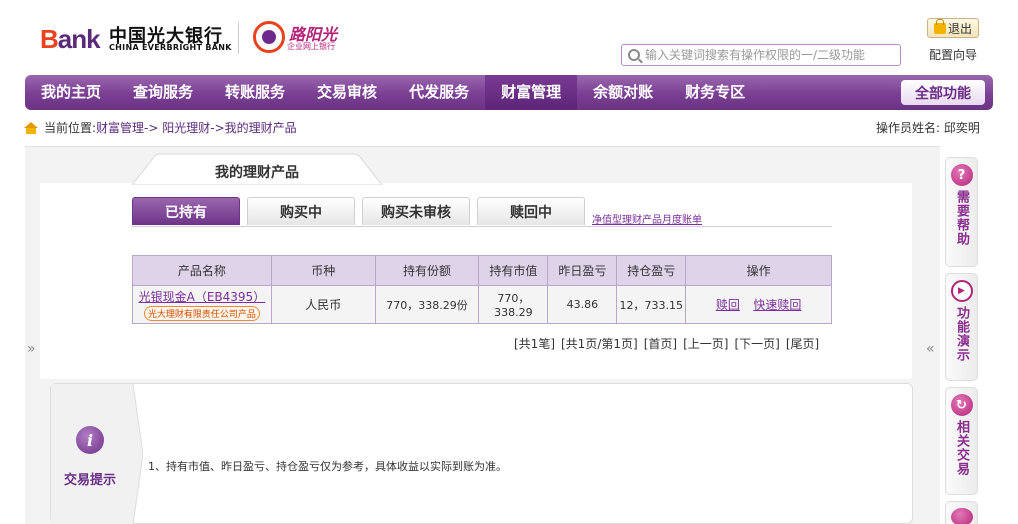 The height and width of the screenshot is (524, 1018). What do you see at coordinates (49, 39) in the screenshot?
I see `bank-logo-prefix: B` at bounding box center [49, 39].